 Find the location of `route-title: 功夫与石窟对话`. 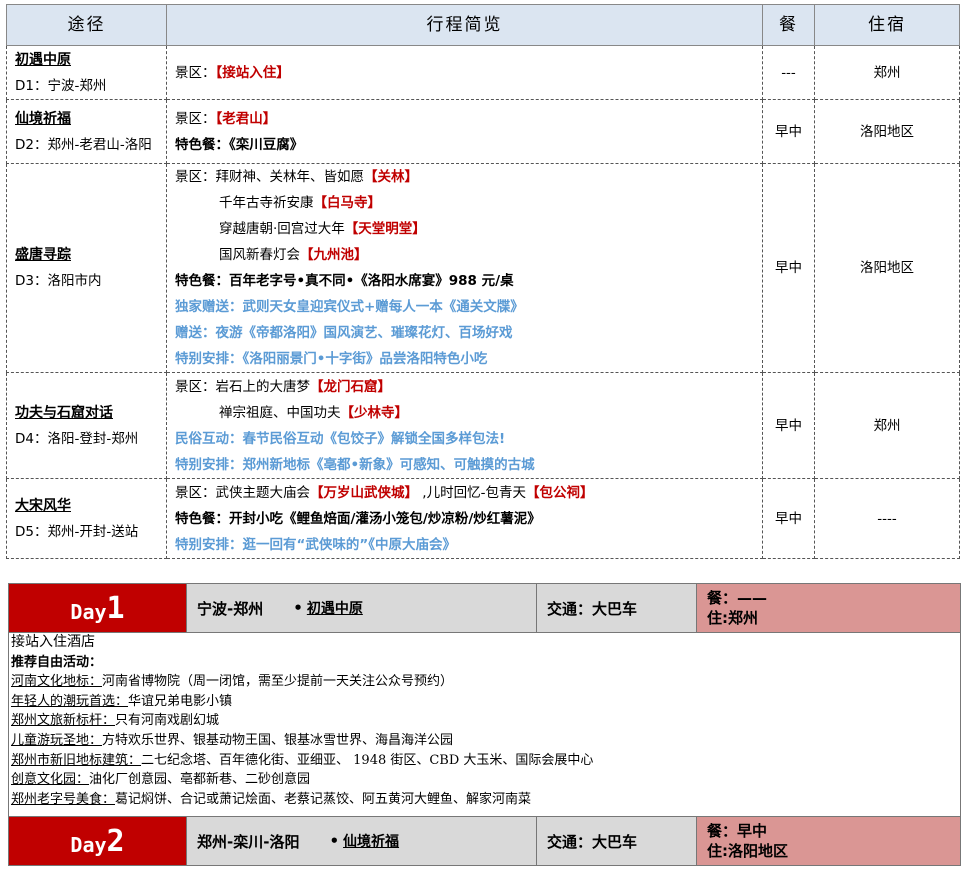

route-title: 功夫与石窟对话 is located at coordinates (64, 412).